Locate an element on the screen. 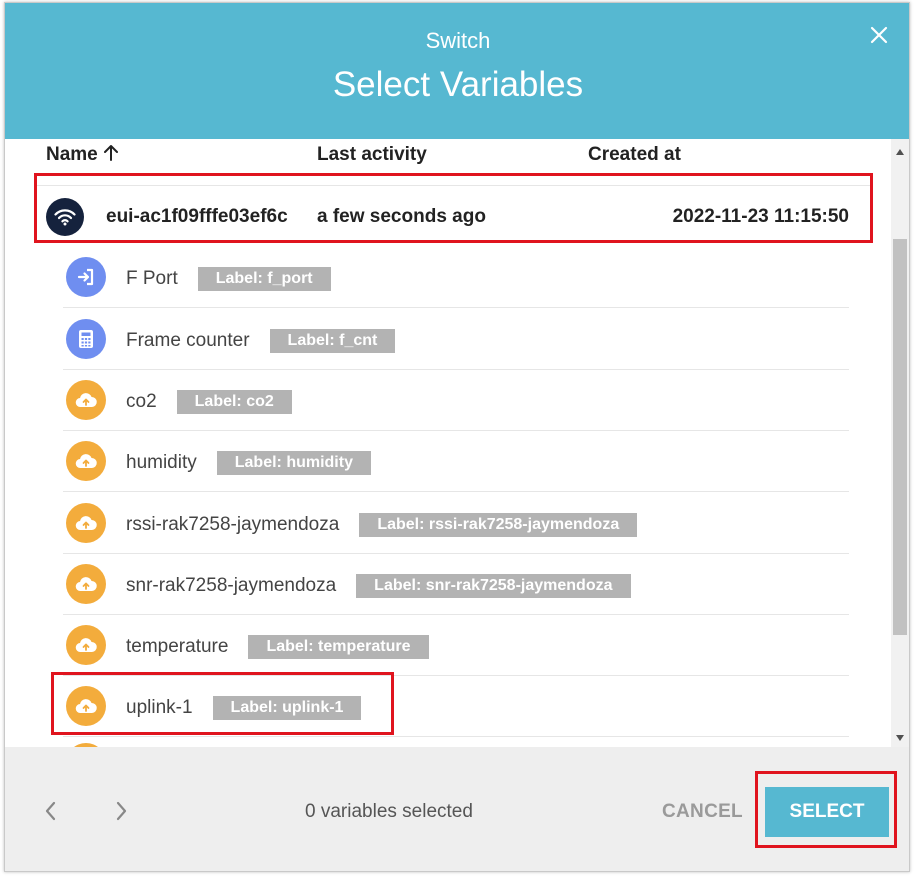 This screenshot has width=916, height=878. variable-name: rssi-rak7258-jaymendoza Label is located at coordinates (382, 525).